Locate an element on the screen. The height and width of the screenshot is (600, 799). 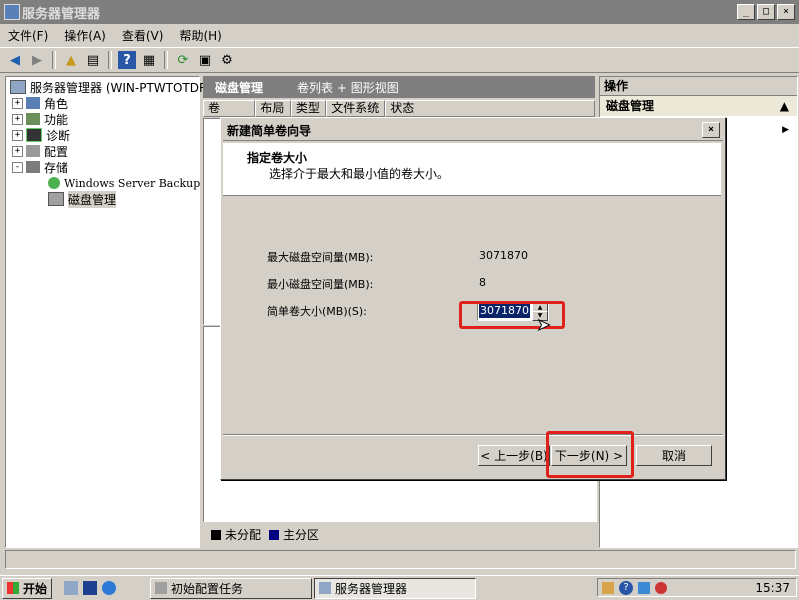
actions-section: 磁盘管理 ▲ is located at coordinates (698, 106).